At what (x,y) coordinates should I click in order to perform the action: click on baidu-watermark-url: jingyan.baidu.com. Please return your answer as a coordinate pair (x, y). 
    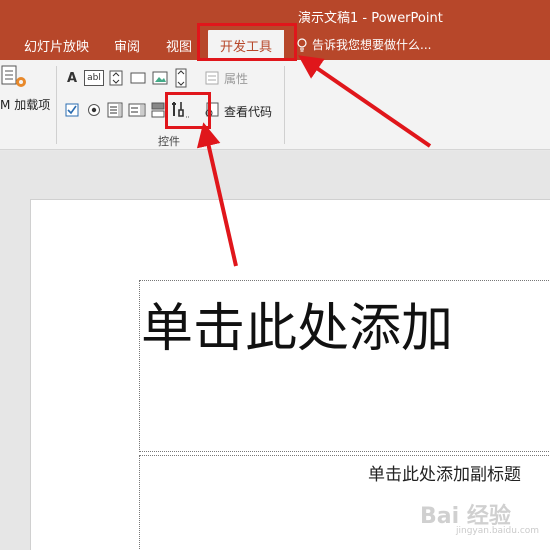
    Looking at the image, I should click on (498, 531).